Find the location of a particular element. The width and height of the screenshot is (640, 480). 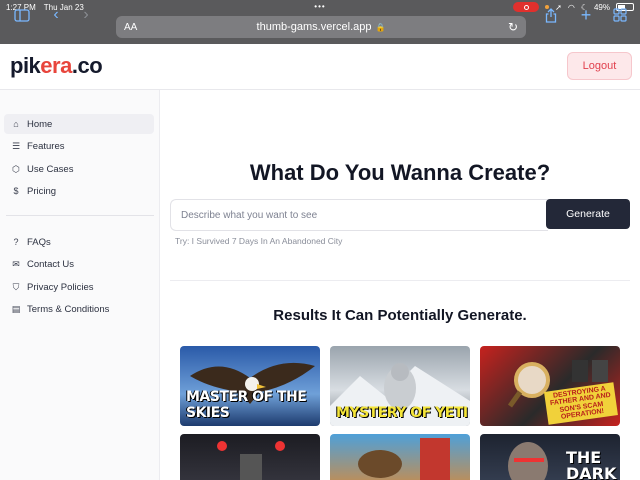

thumbnail-example: THE DARK is located at coordinates (550, 457).